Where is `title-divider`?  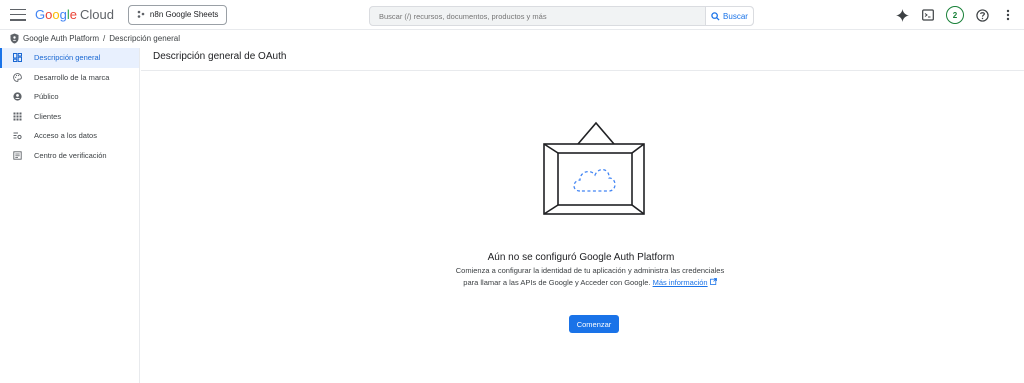 title-divider is located at coordinates (582, 70).